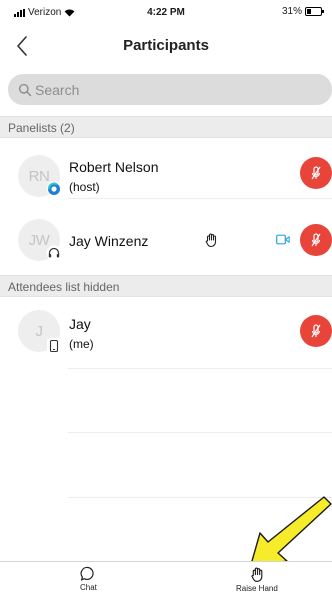 This screenshot has width=332, height=598. What do you see at coordinates (166, 11) in the screenshot?
I see `status-bar: Verizon 4:22 PM 31%` at bounding box center [166, 11].